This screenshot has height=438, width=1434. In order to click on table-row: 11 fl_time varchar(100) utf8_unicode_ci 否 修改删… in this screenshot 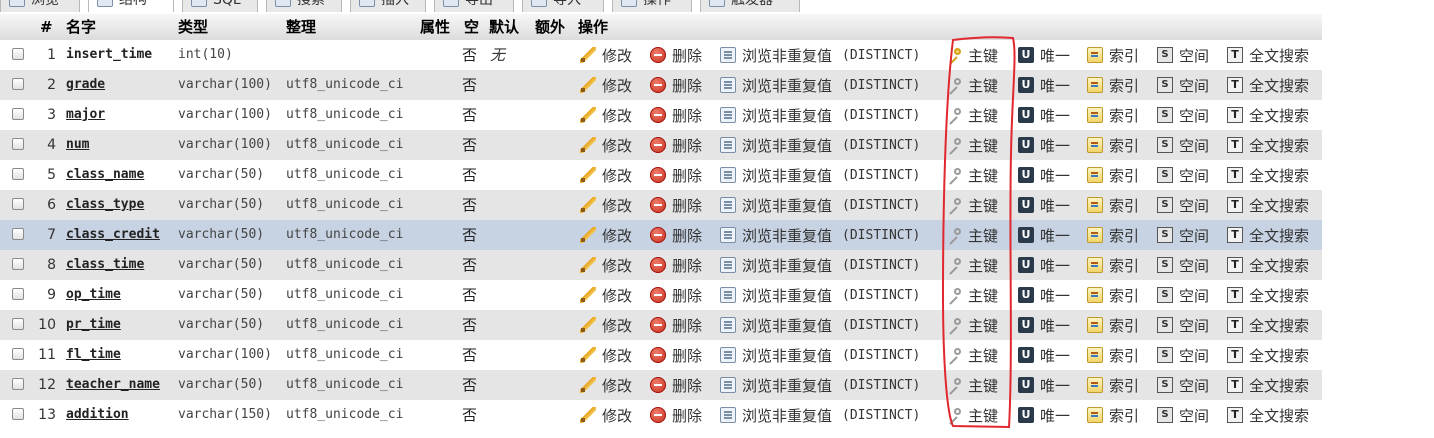, I will do `click(661, 355)`.